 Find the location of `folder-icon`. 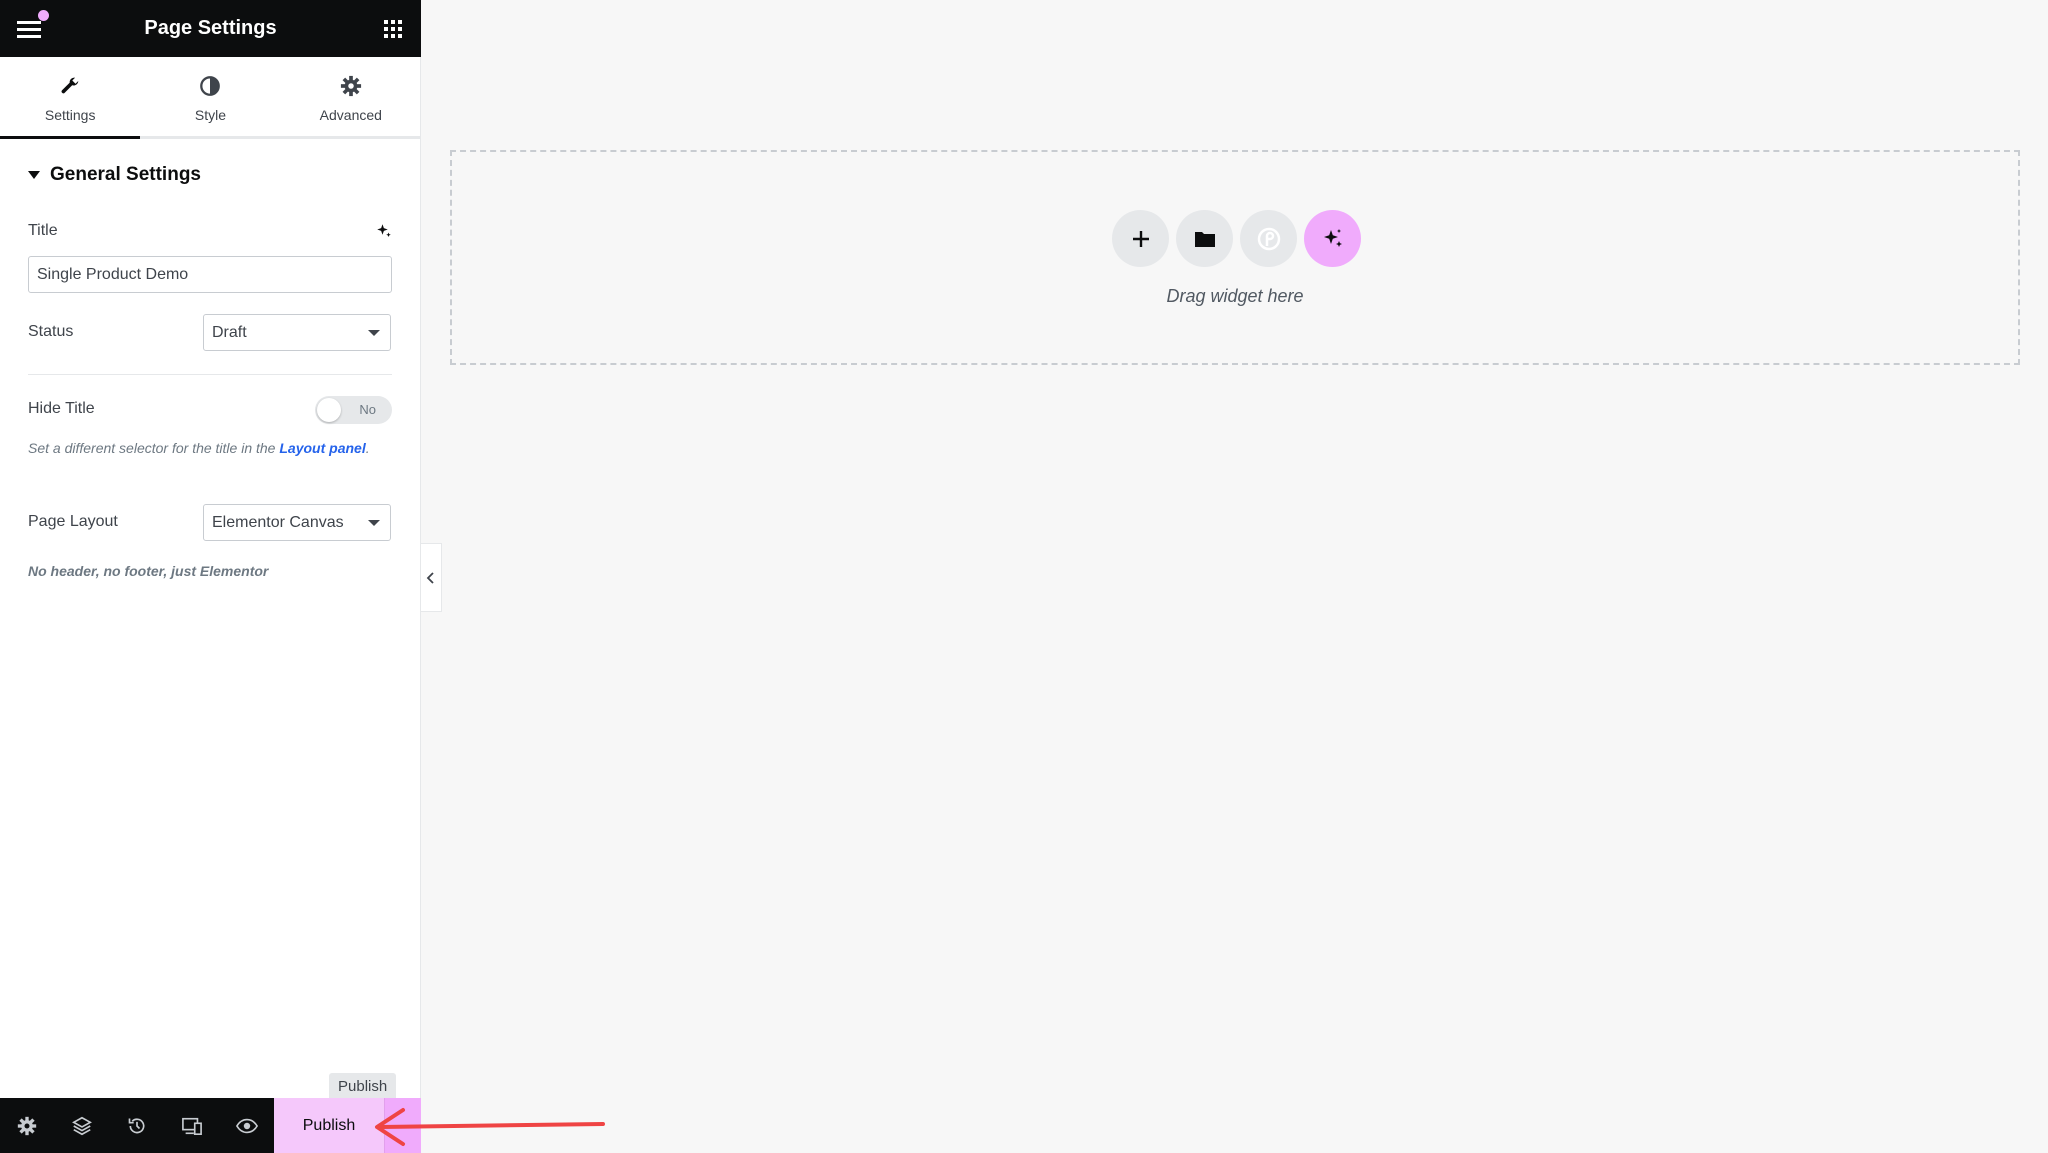

folder-icon is located at coordinates (1204, 239).